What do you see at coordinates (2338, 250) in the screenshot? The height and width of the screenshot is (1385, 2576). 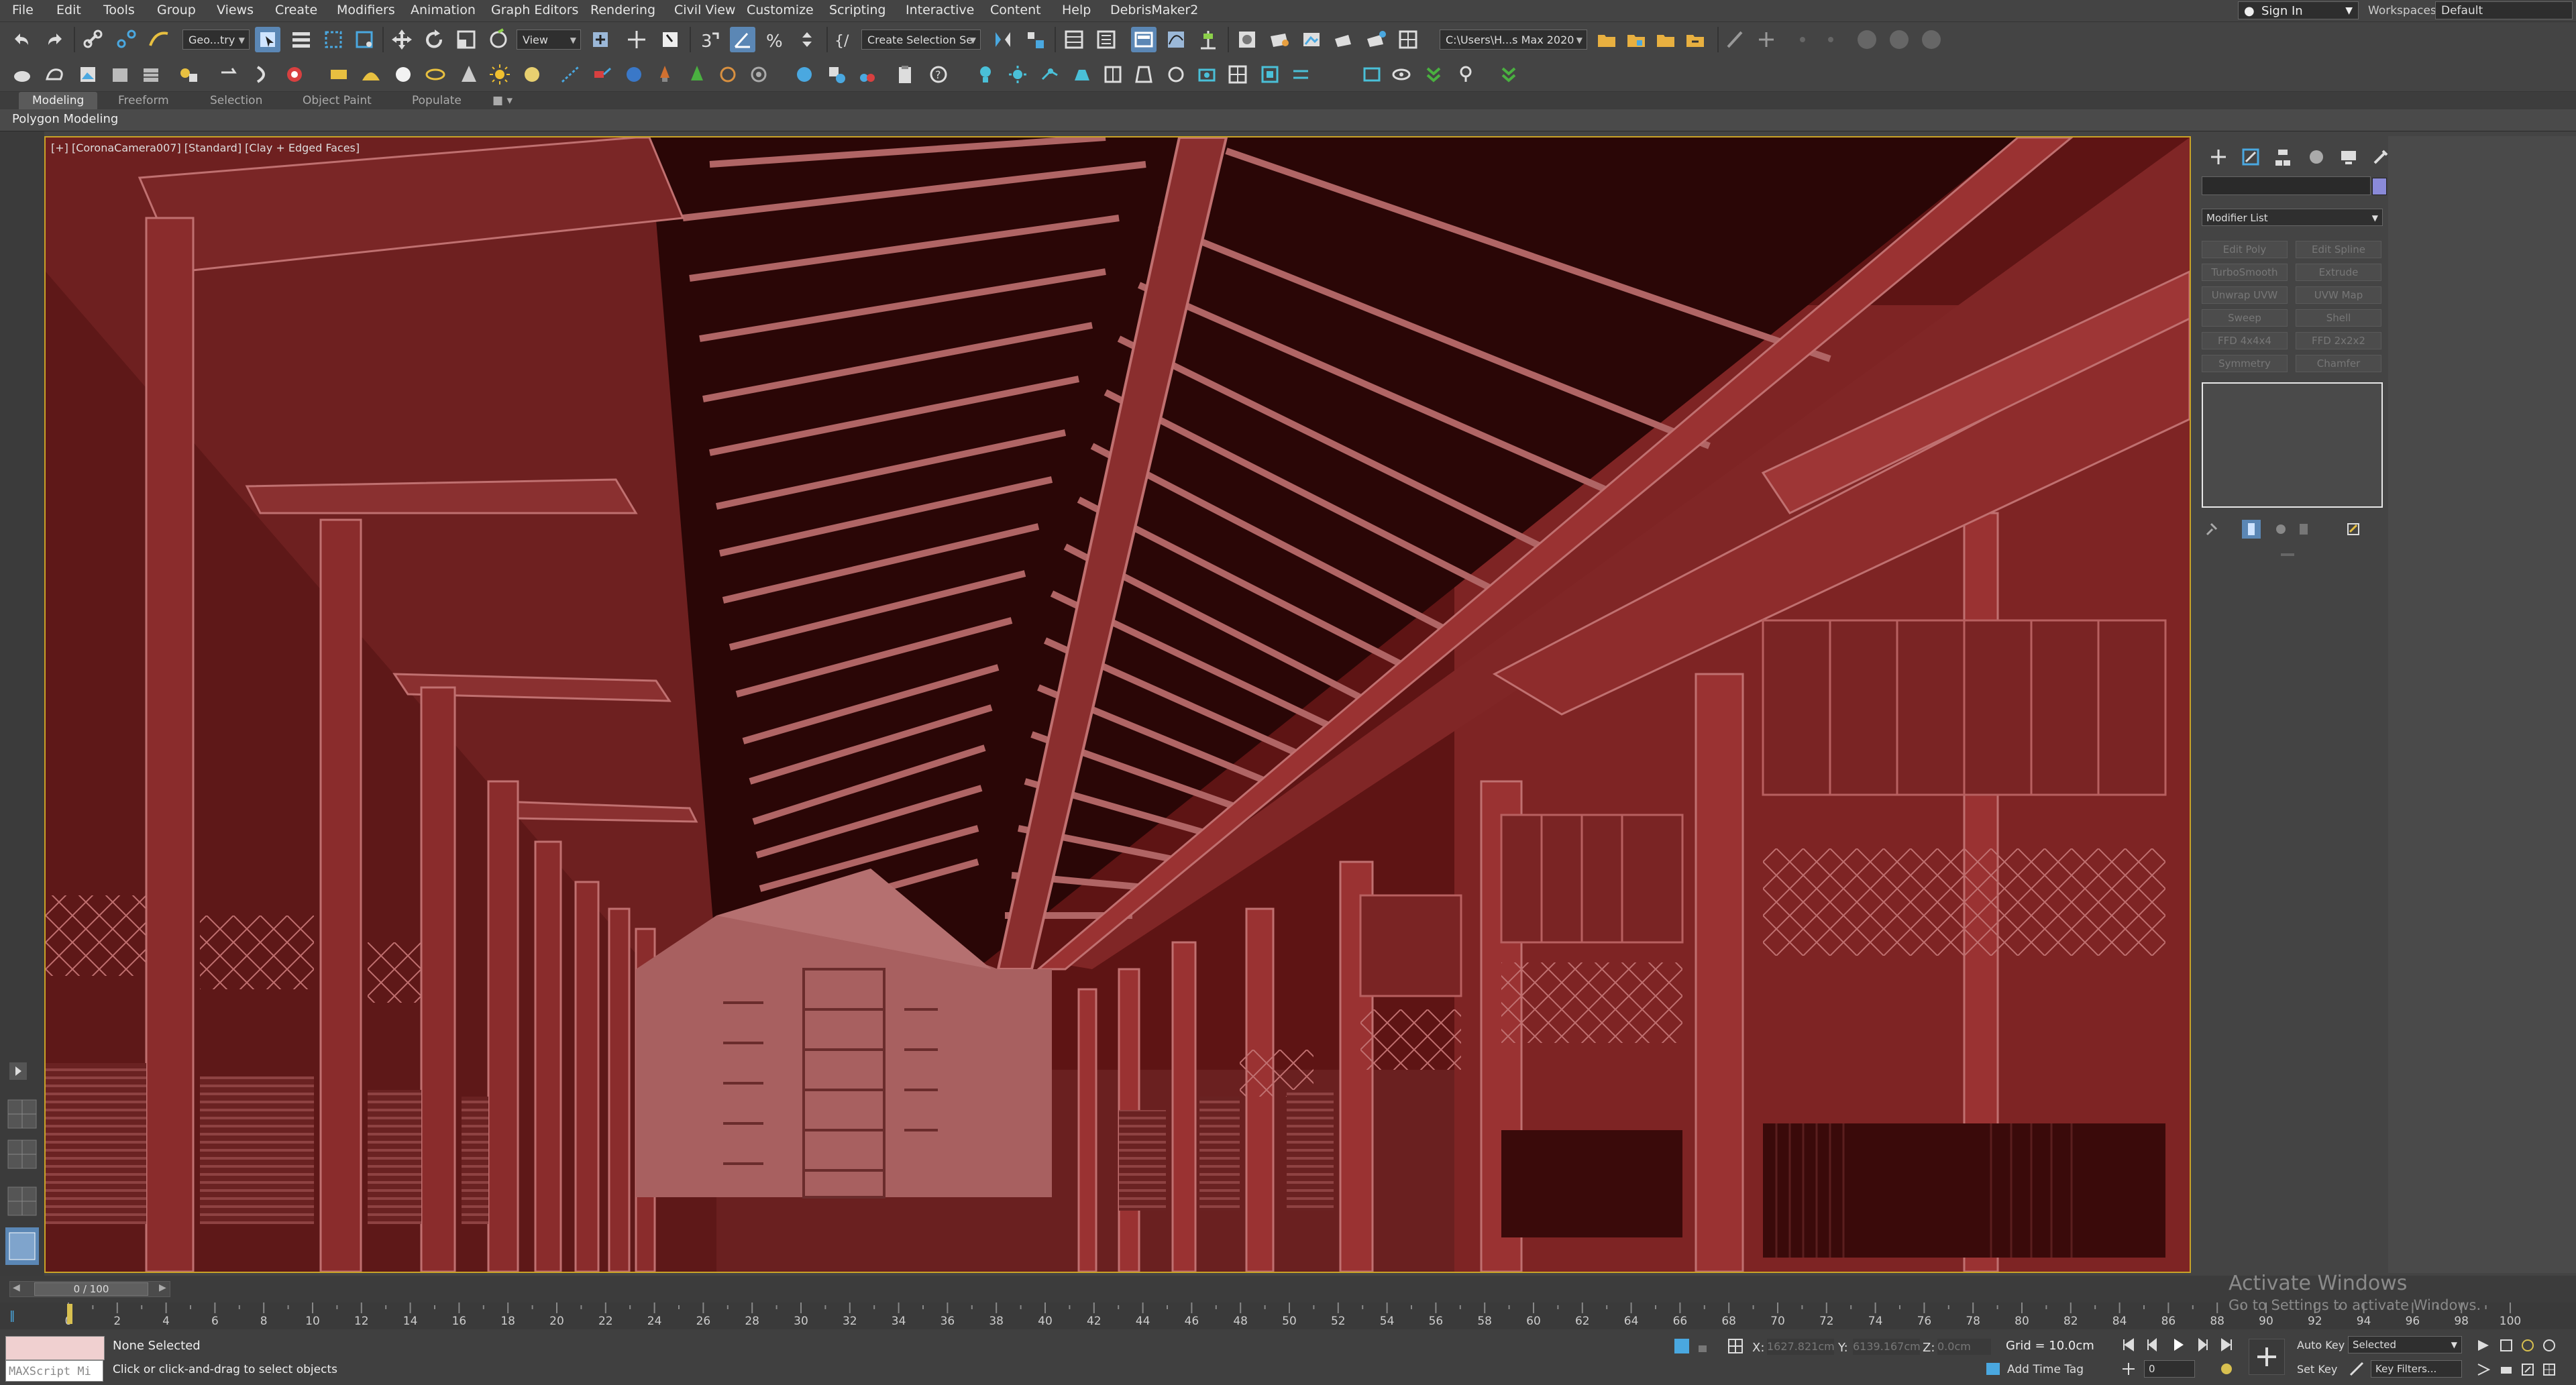 I see `modifier-button-edit-spline: Edit Spline` at bounding box center [2338, 250].